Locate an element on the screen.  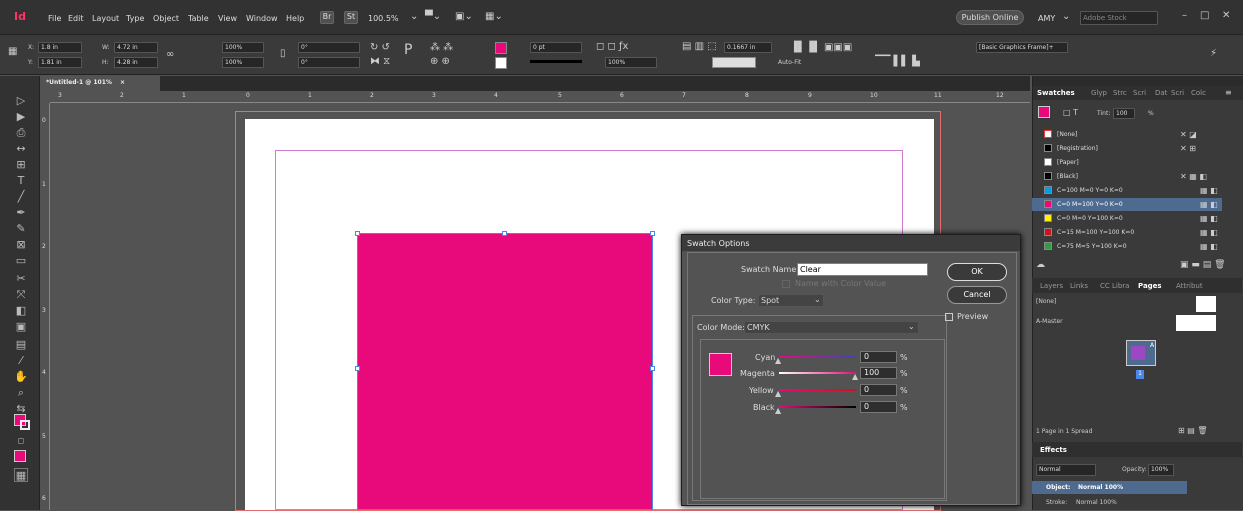
tab-layers: Layers is located at coordinates (1051, 286).